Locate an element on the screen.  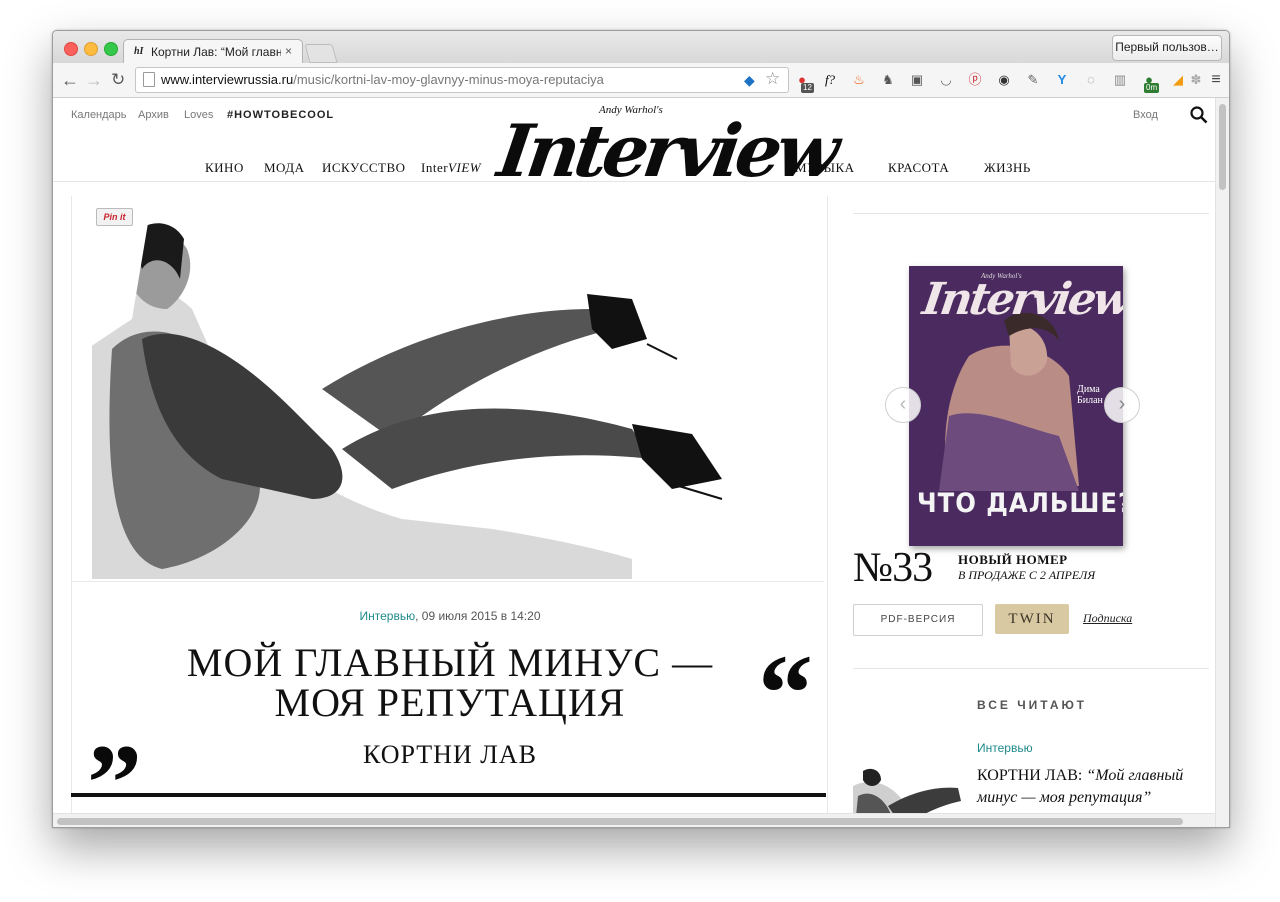
page-icon is located at coordinates (149, 79).